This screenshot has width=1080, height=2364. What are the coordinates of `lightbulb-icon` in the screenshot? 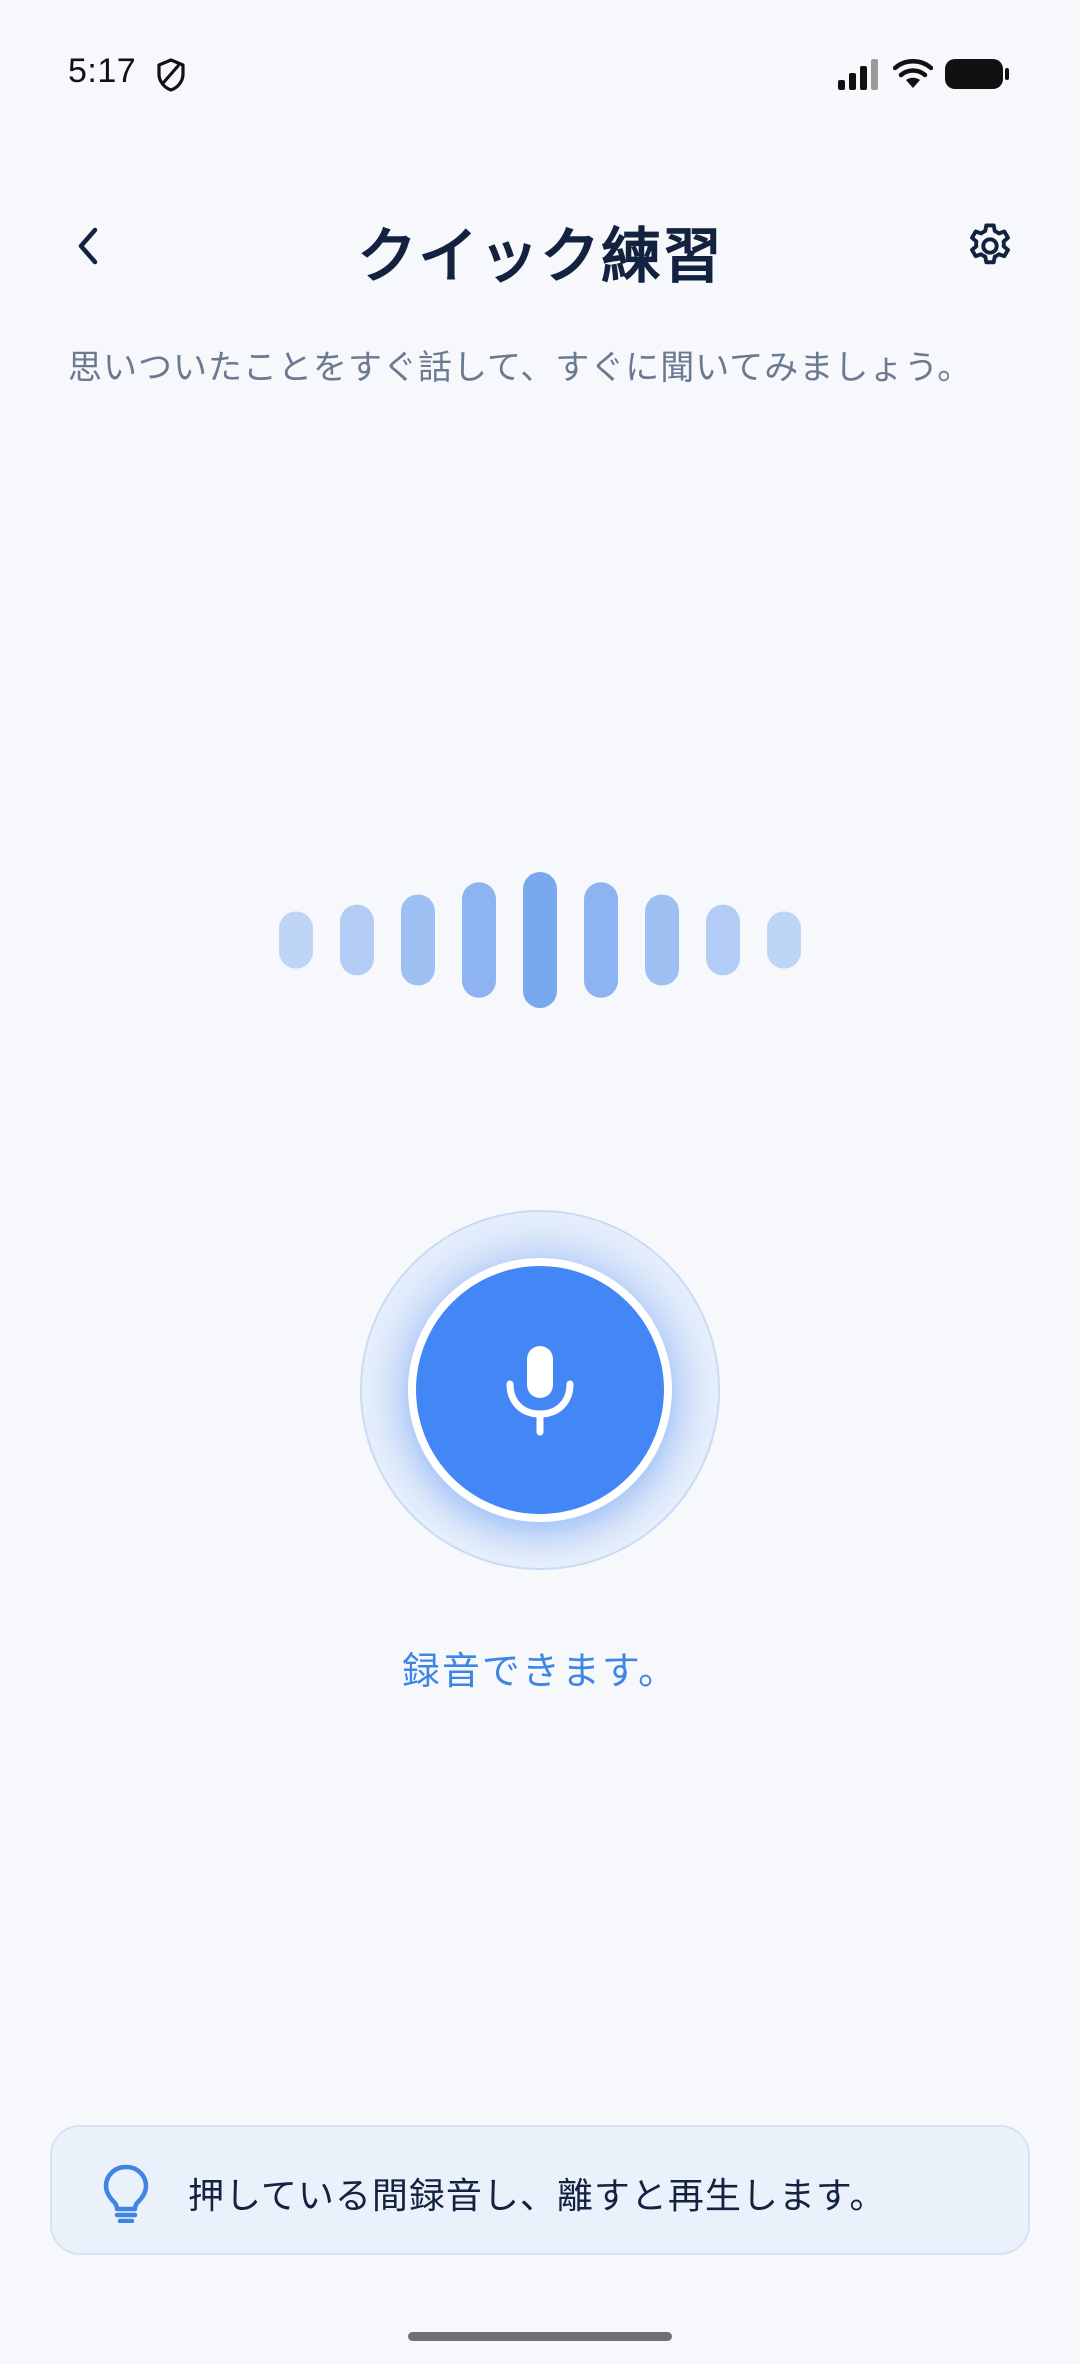 It's located at (126, 2193).